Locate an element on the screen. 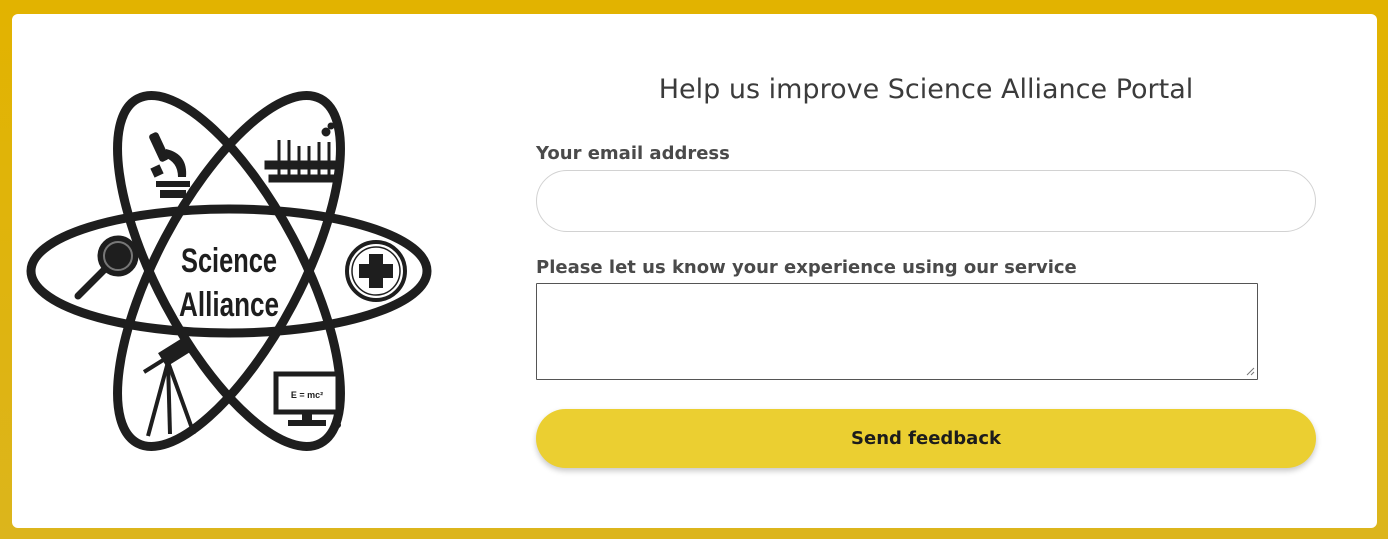 Image resolution: width=1388 pixels, height=539 pixels. logo-line-alliance: Alliance is located at coordinates (229, 305).